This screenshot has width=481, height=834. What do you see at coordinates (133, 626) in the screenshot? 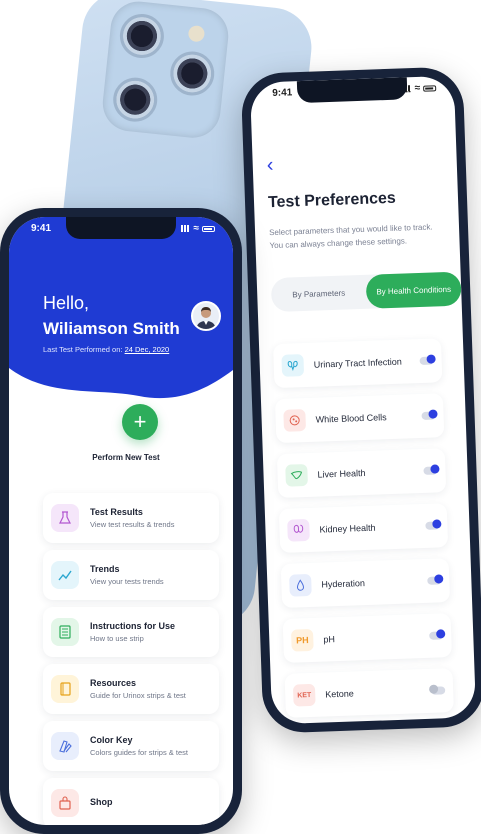
I see `menu-title: Instructions for Use` at bounding box center [133, 626].